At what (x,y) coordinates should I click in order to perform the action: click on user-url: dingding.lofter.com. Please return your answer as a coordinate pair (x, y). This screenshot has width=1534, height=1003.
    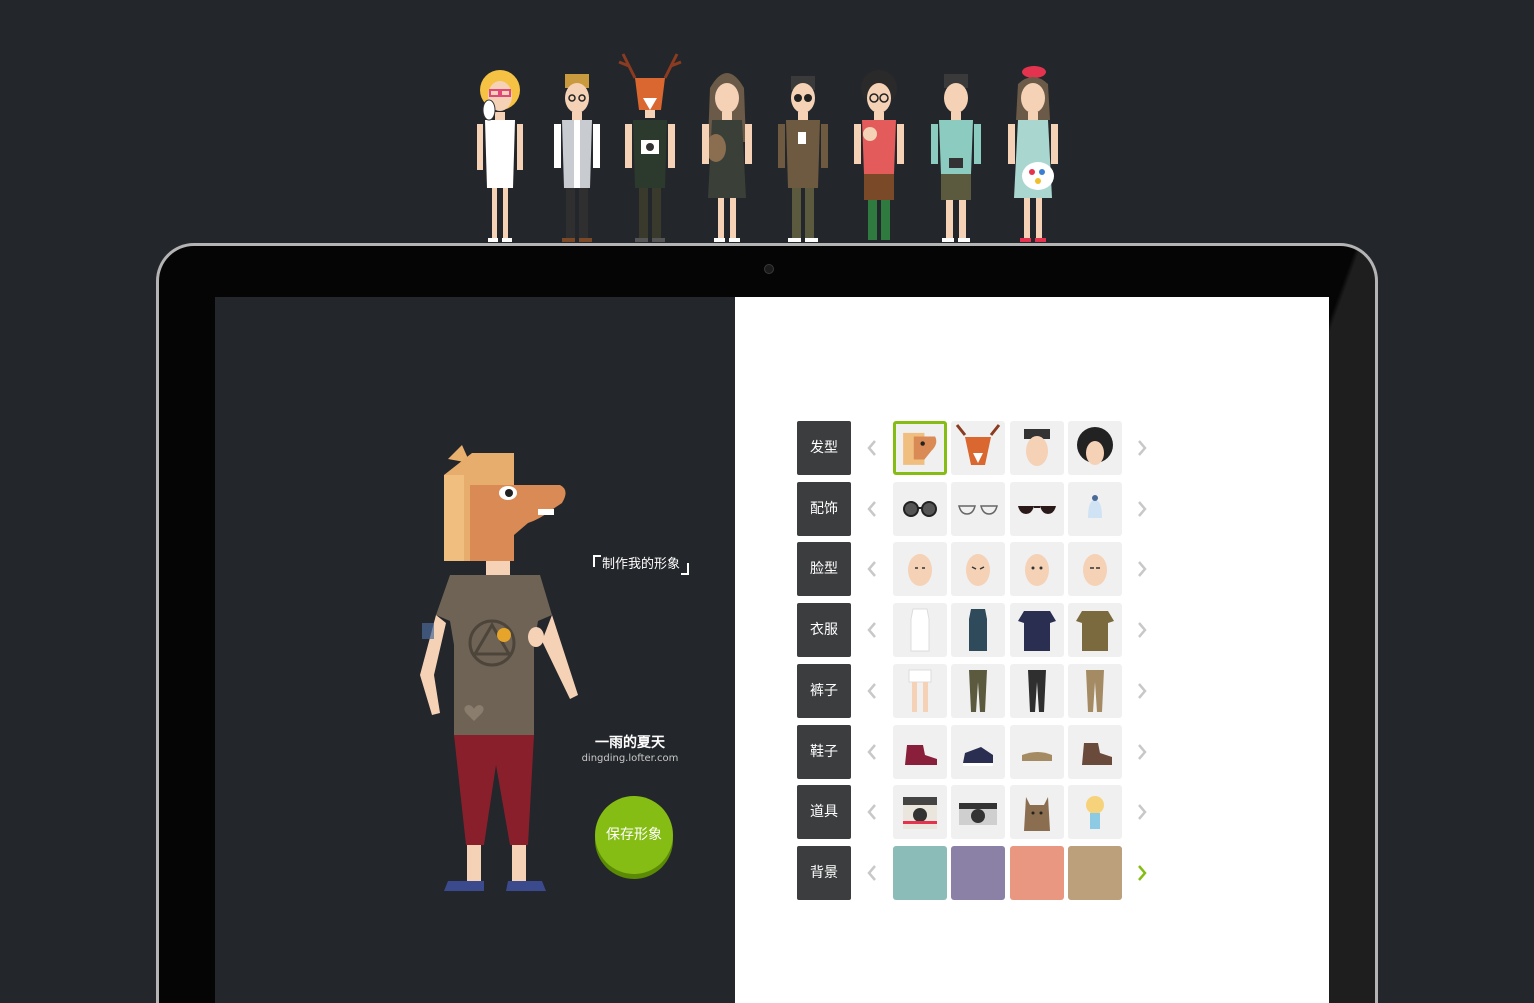
    Looking at the image, I should click on (630, 758).